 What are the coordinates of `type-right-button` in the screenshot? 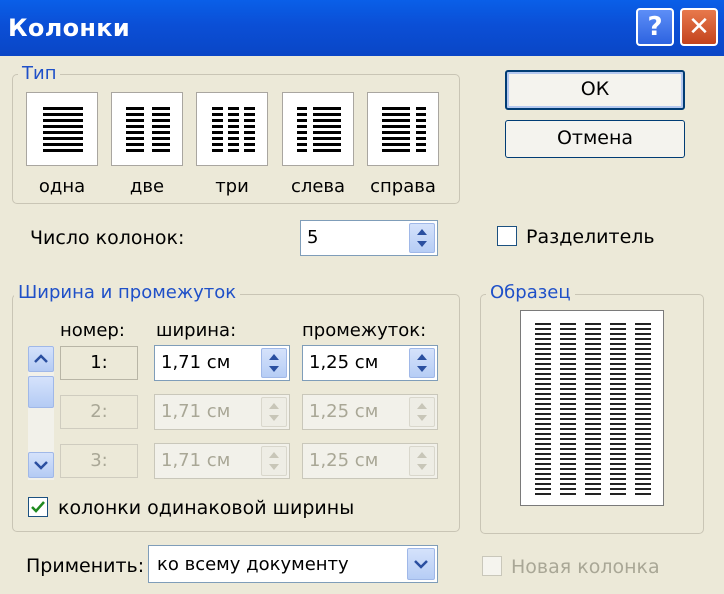 It's located at (403, 129).